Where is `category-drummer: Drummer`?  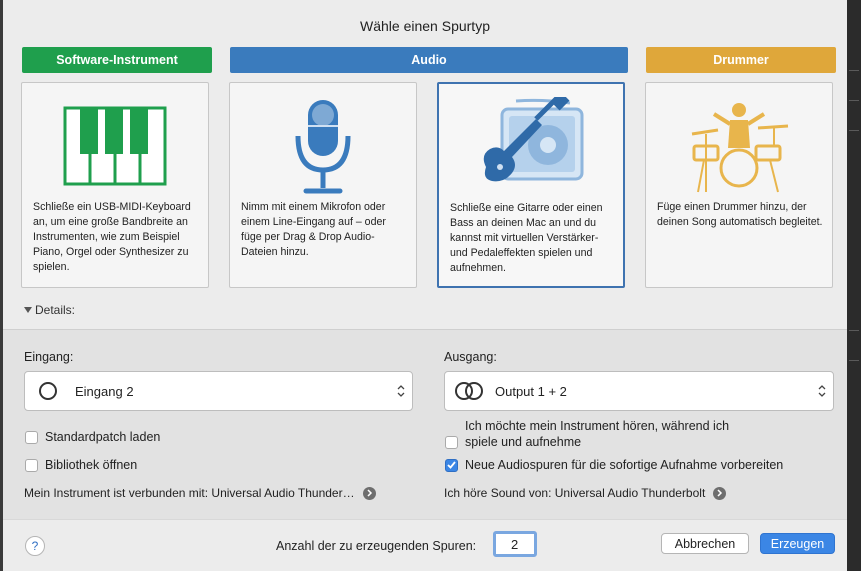 category-drummer: Drummer is located at coordinates (741, 60).